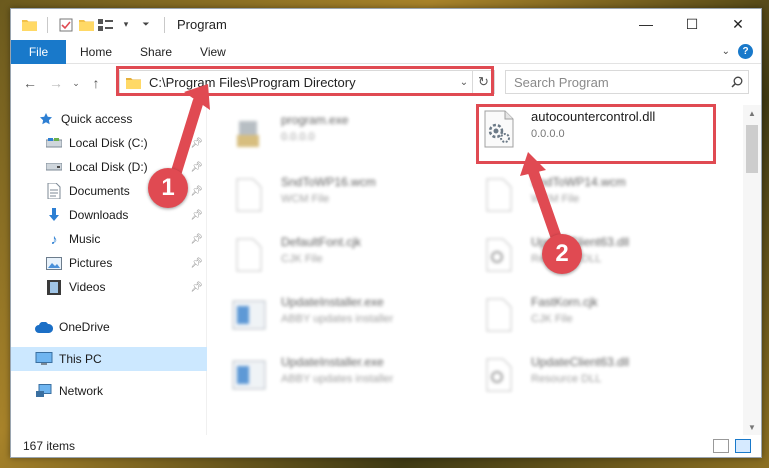 The image size is (769, 468). I want to click on step-2-badge: 2, so click(562, 254).